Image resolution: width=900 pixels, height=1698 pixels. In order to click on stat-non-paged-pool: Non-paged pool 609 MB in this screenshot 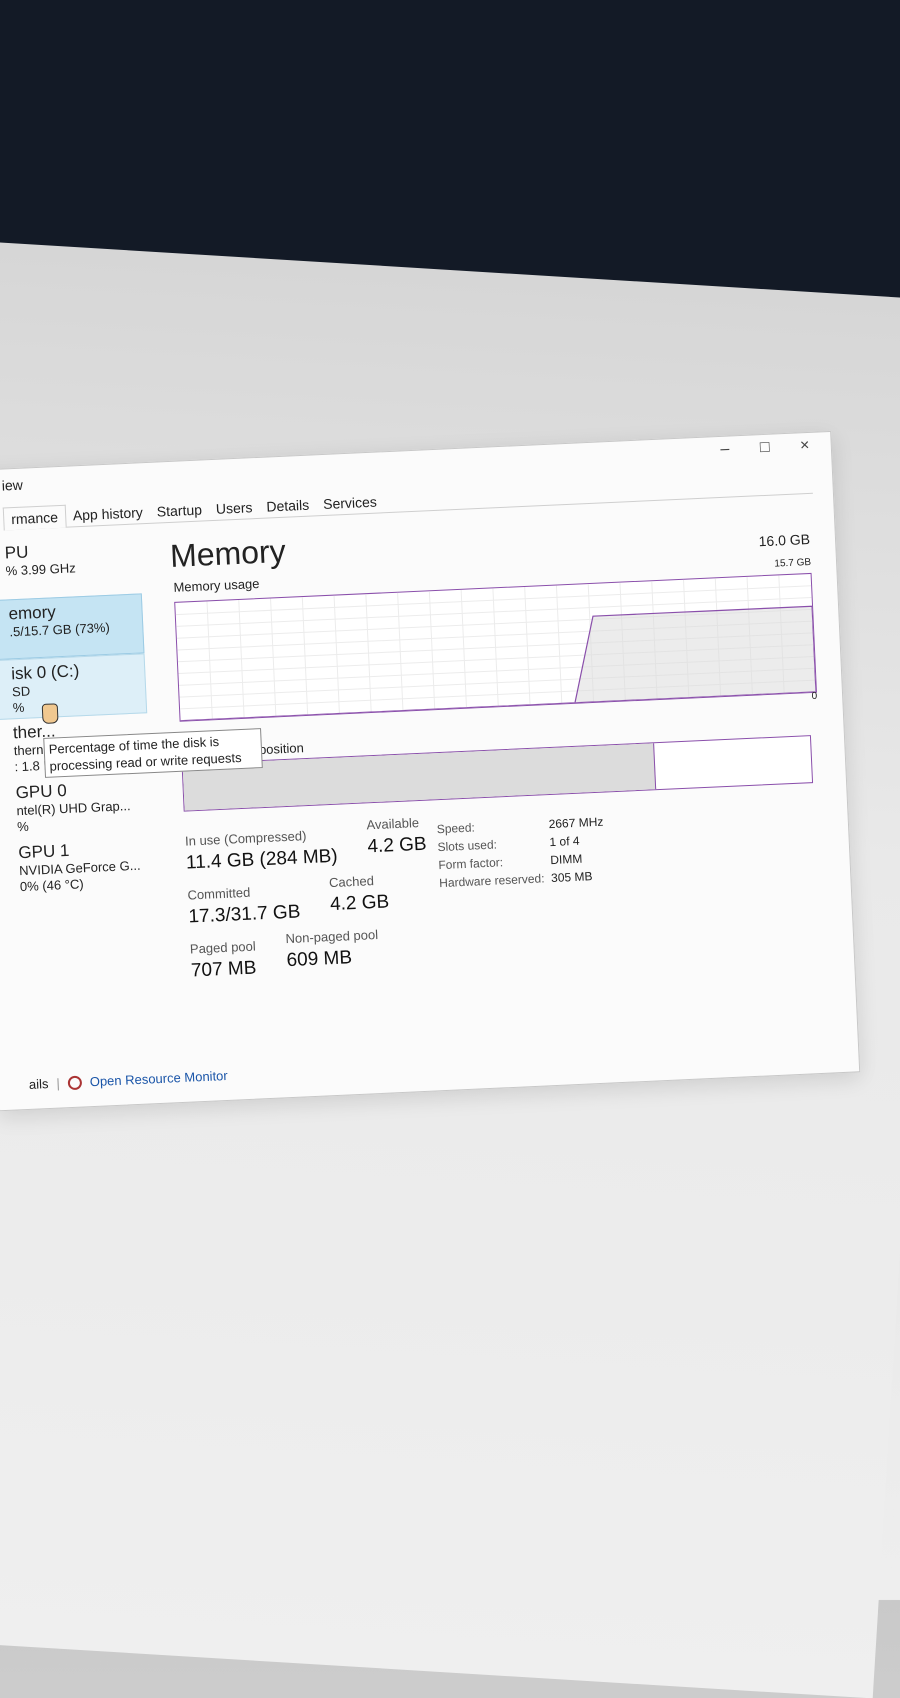, I will do `click(332, 949)`.